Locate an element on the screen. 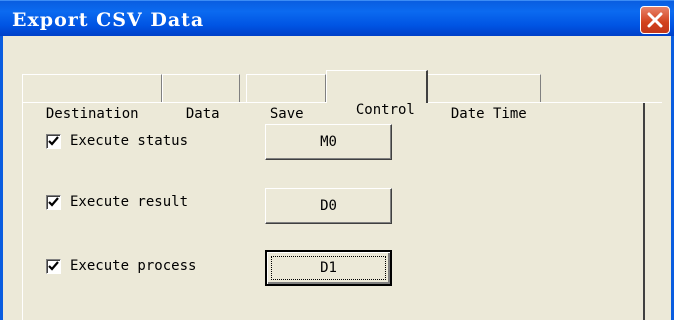 Image resolution: width=674 pixels, height=320 pixels. tab-destination: Destination is located at coordinates (92, 98).